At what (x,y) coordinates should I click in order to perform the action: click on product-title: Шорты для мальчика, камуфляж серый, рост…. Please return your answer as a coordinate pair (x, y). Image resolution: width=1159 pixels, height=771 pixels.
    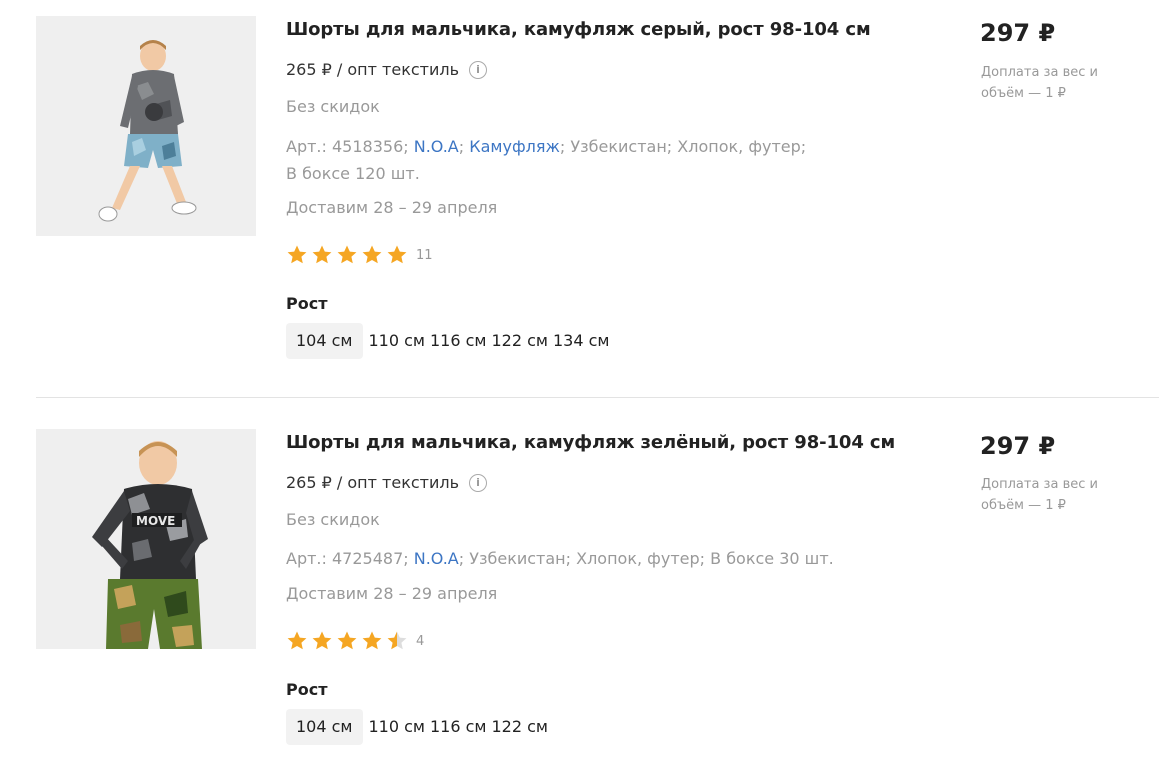
    Looking at the image, I should click on (578, 29).